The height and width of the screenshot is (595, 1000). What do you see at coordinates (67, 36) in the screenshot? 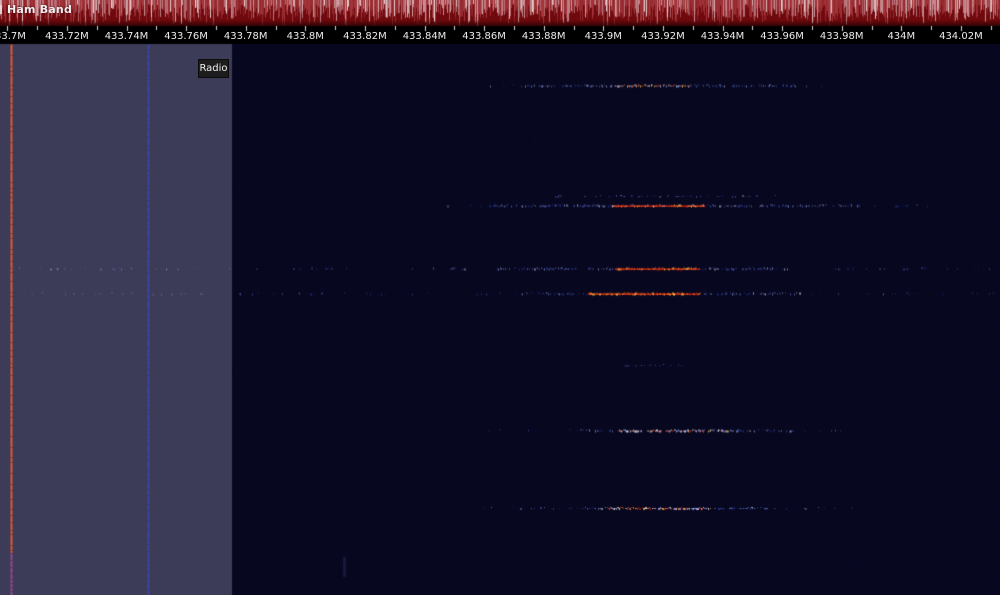
I see `freq-tick-label: 433.72M` at bounding box center [67, 36].